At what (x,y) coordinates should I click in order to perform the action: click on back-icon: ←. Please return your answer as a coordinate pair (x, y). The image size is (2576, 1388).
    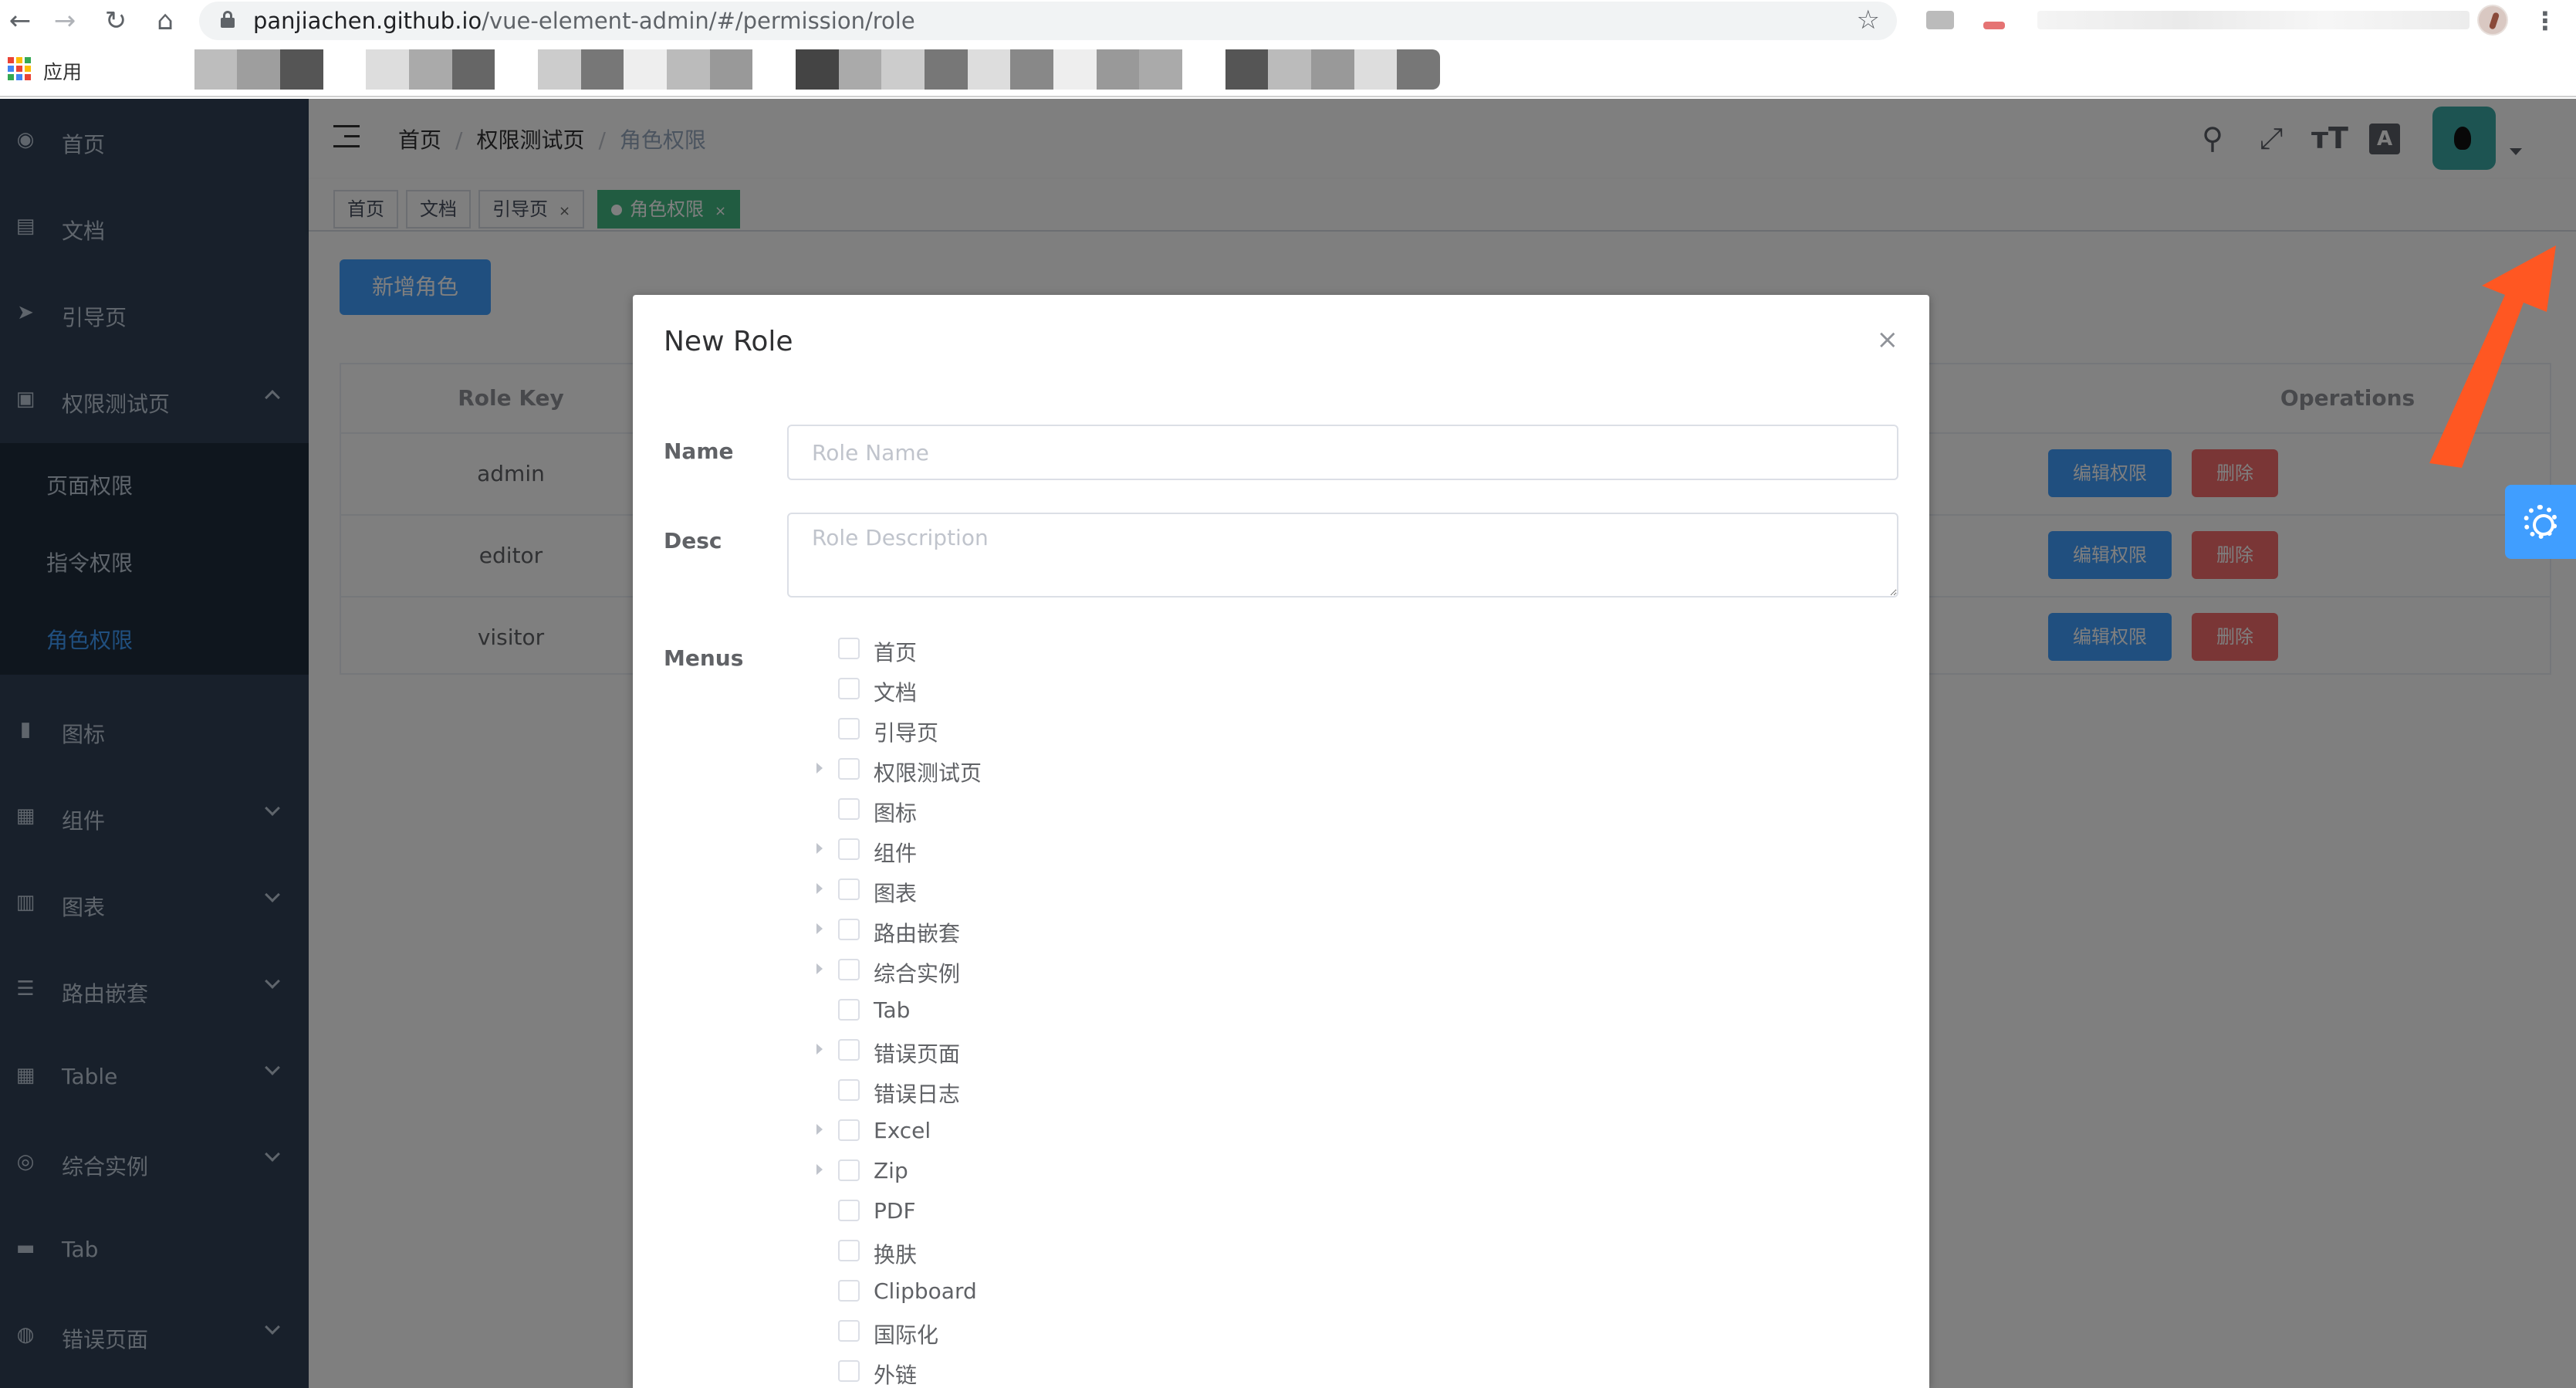
    Looking at the image, I should click on (20, 21).